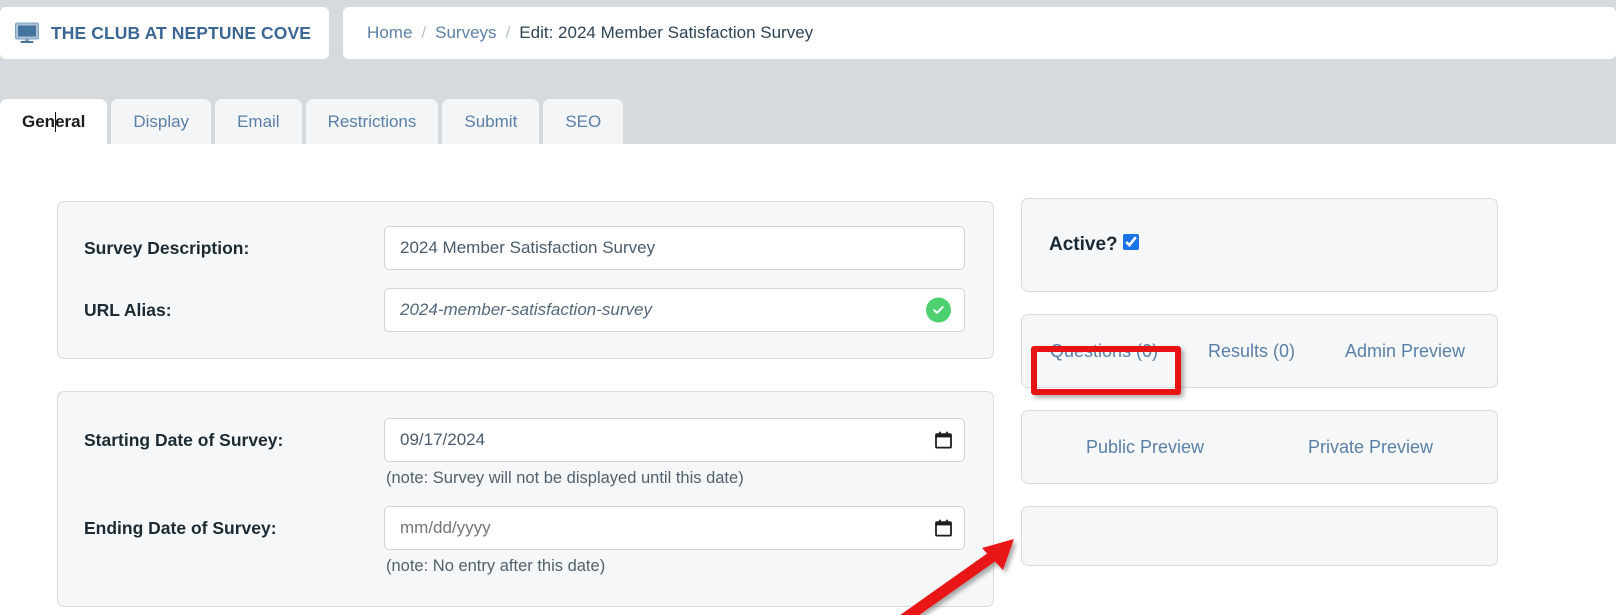 The height and width of the screenshot is (615, 1616). What do you see at coordinates (39, 121) in the screenshot?
I see `tab-general-label-part1: Gen` at bounding box center [39, 121].